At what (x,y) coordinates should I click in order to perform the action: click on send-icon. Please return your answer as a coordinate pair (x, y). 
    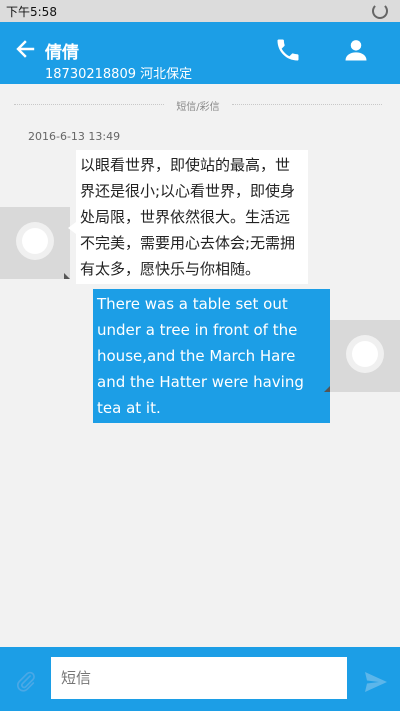
    Looking at the image, I should click on (376, 682).